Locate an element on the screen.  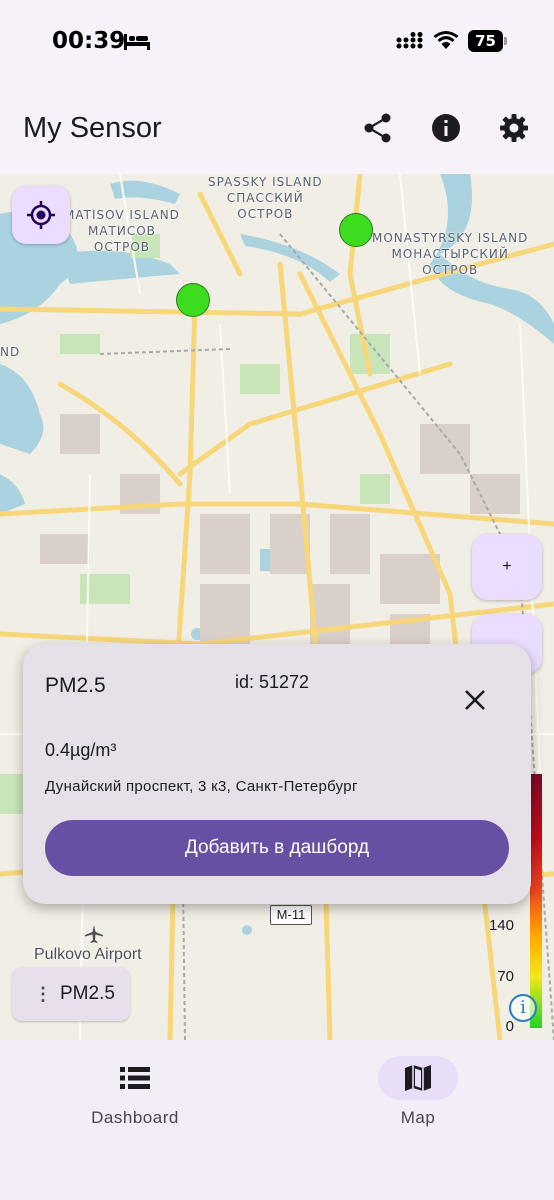
battery-level: 75 is located at coordinates (485, 41).